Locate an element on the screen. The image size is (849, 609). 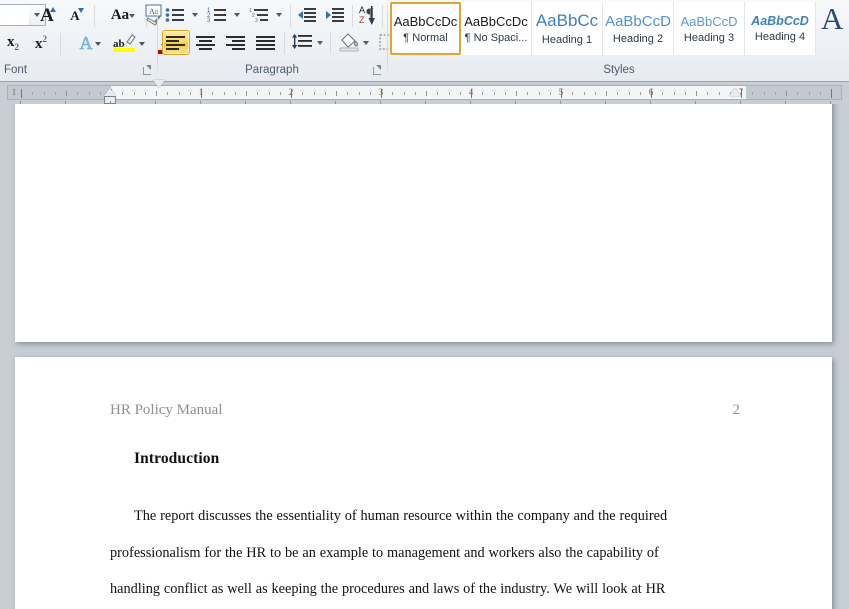
change-case-glyph: Aa is located at coordinates (120, 14).